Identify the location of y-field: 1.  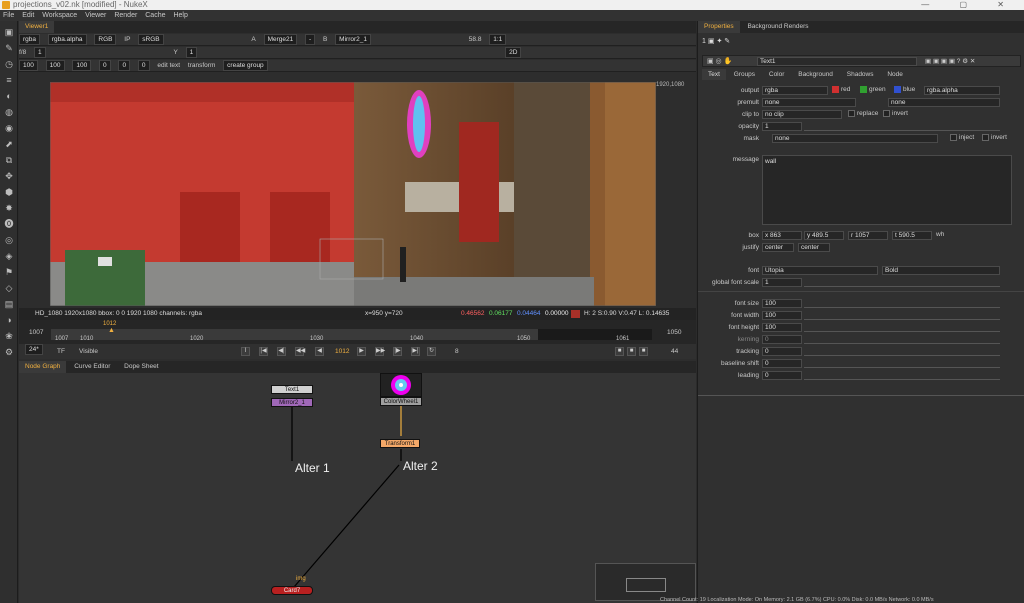
(191, 52).